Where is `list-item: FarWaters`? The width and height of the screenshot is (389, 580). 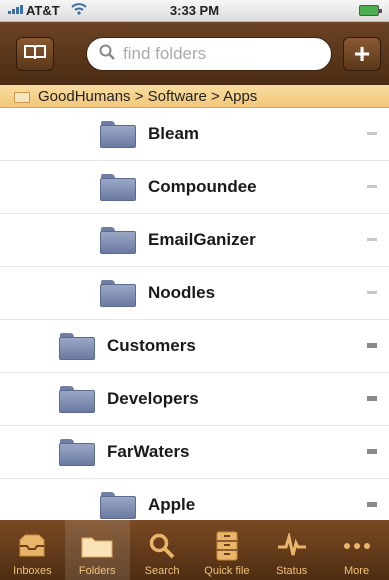 list-item: FarWaters is located at coordinates (194, 452).